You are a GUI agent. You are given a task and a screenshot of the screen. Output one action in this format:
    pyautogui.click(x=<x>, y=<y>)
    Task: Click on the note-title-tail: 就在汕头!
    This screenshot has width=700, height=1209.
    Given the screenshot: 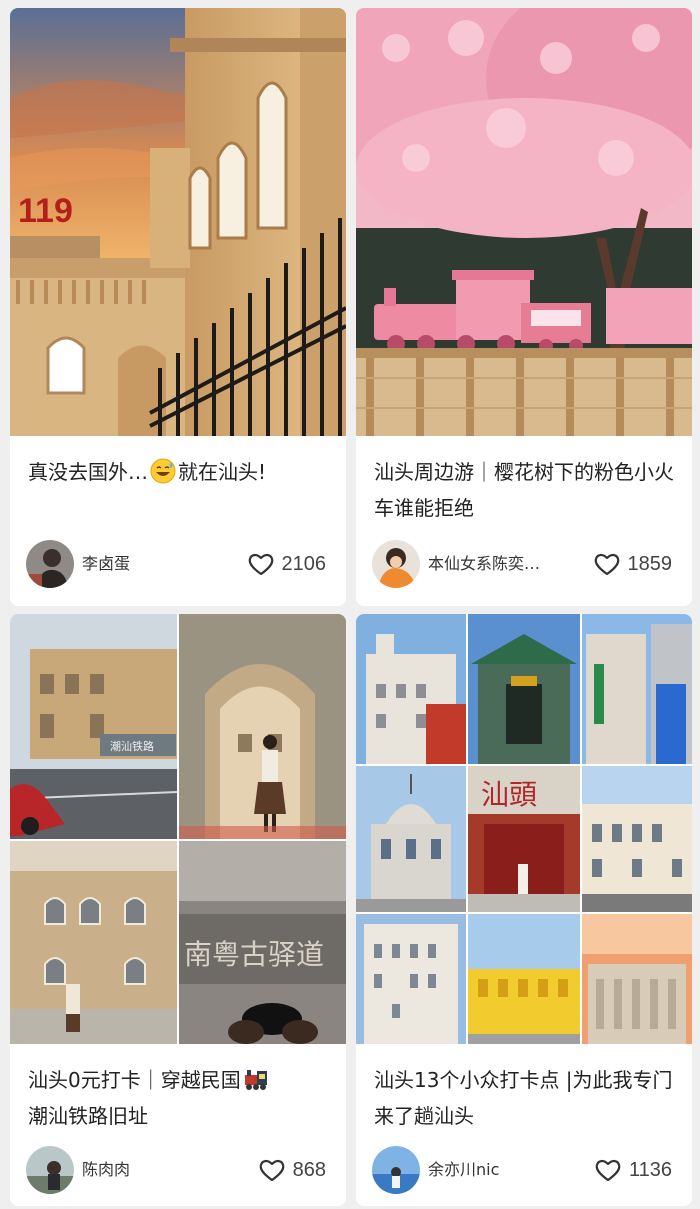 What is the action you would take?
    pyautogui.click(x=222, y=472)
    